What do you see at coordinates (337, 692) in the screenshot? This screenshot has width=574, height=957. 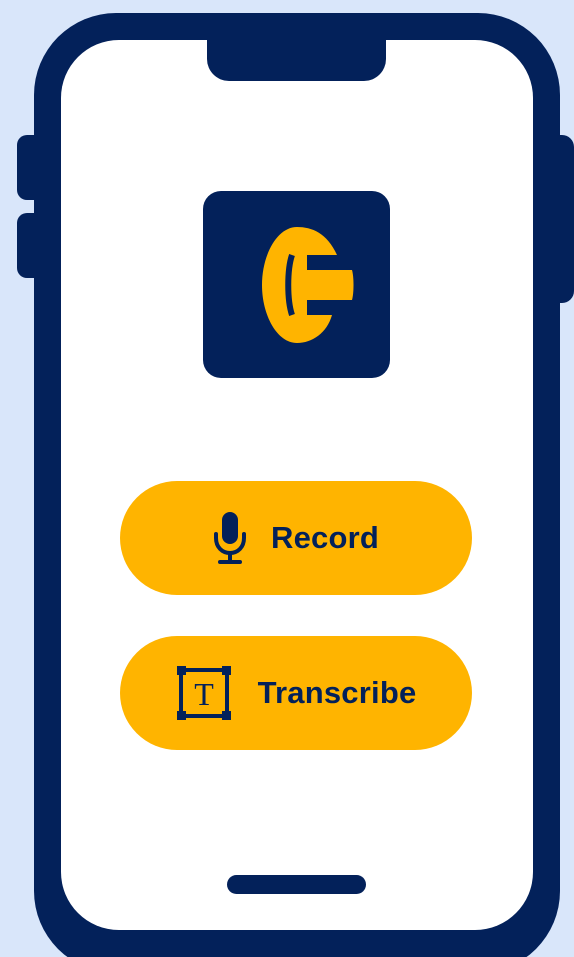 I see `transcribe-label: Transcribe` at bounding box center [337, 692].